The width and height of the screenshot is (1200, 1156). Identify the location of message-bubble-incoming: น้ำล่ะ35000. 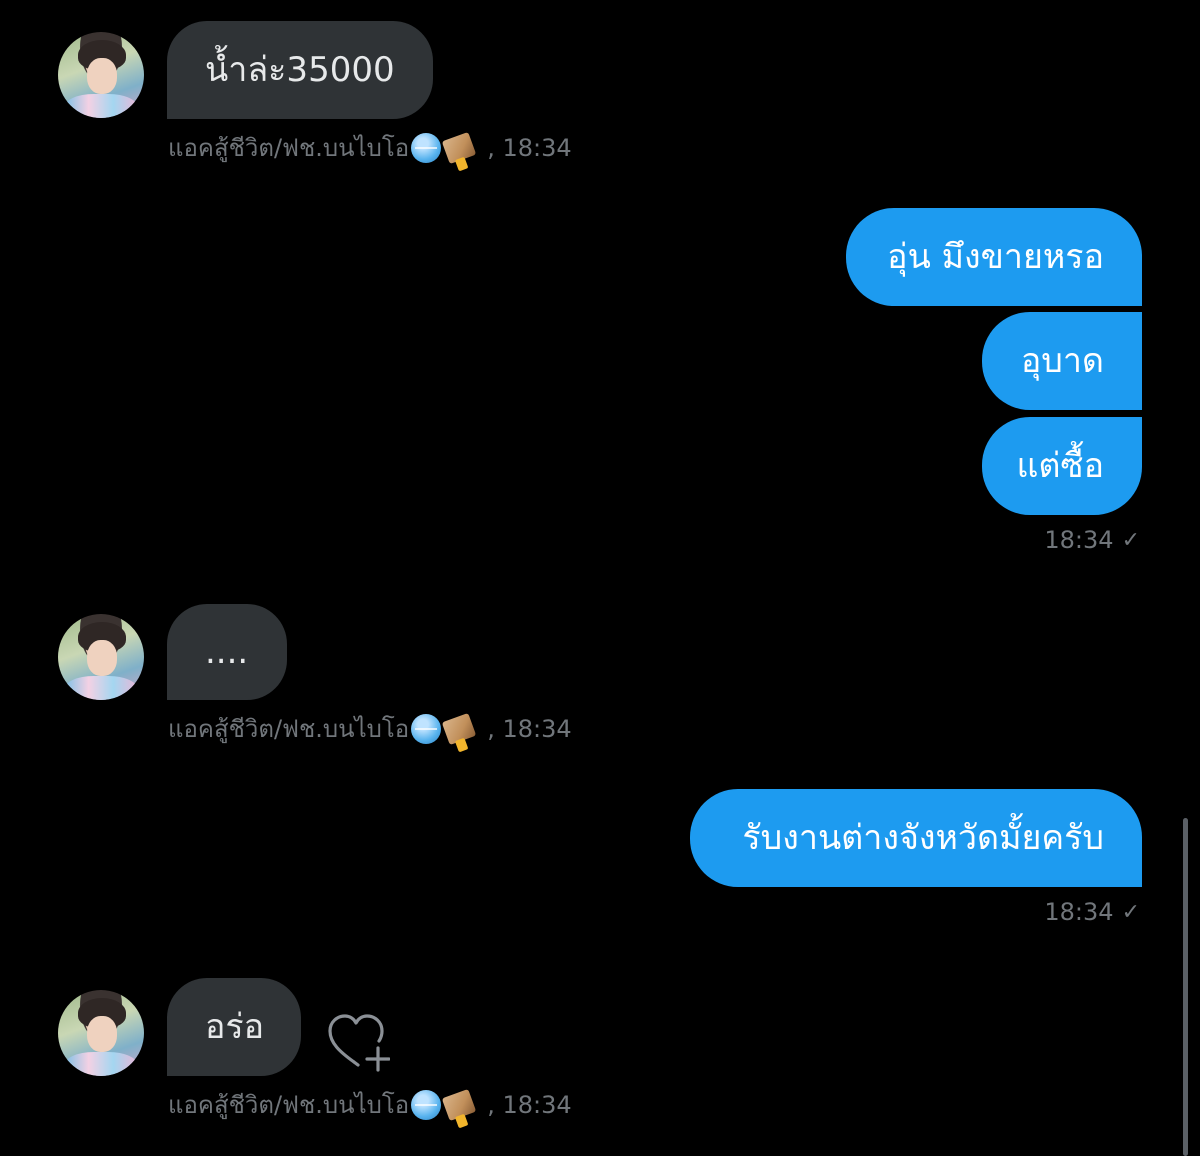
(300, 70).